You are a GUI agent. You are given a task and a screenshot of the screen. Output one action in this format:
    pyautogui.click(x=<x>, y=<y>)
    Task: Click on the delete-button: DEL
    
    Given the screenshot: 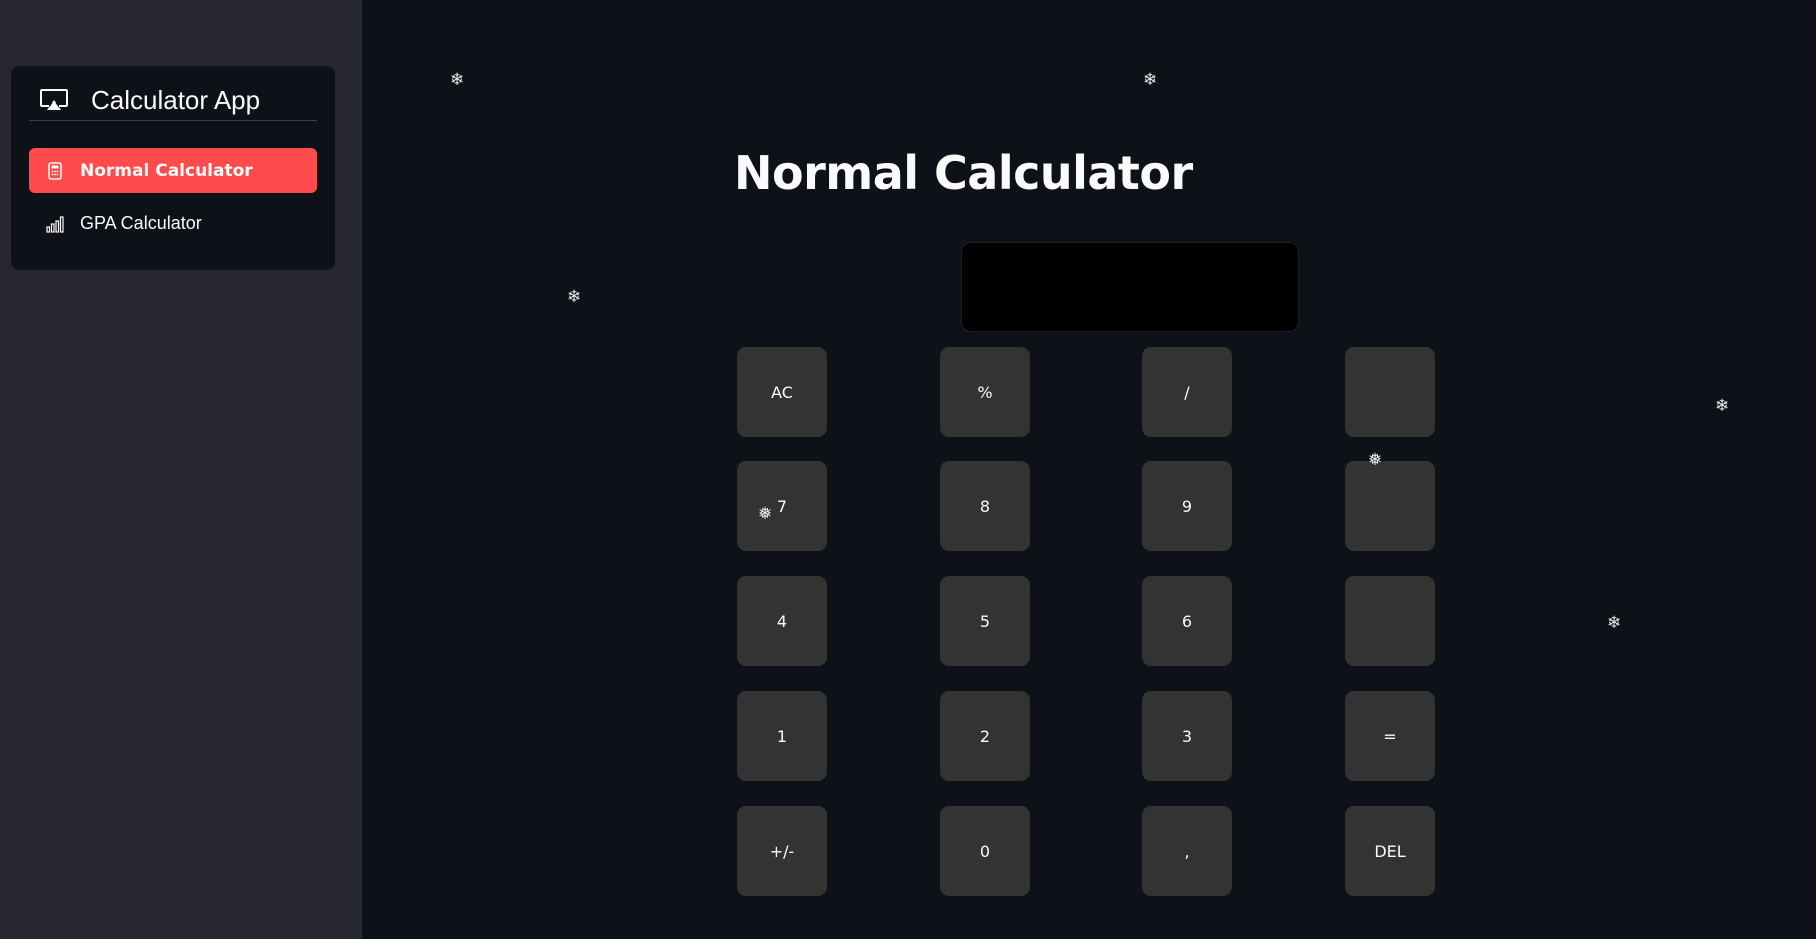 What is the action you would take?
    pyautogui.click(x=1390, y=851)
    